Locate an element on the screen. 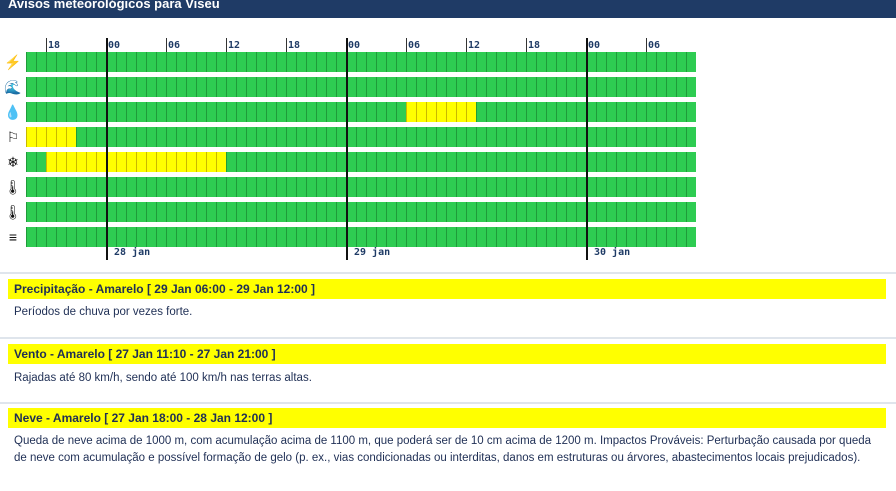  hour-tick is located at coordinates (286, 45).